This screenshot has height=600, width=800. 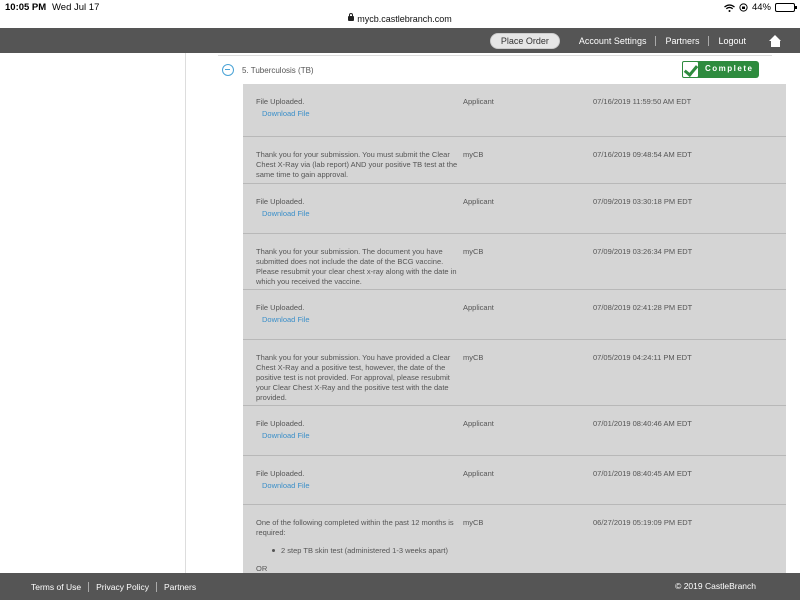 What do you see at coordinates (404, 19) in the screenshot?
I see `address-url: mycb.castlebranch.com` at bounding box center [404, 19].